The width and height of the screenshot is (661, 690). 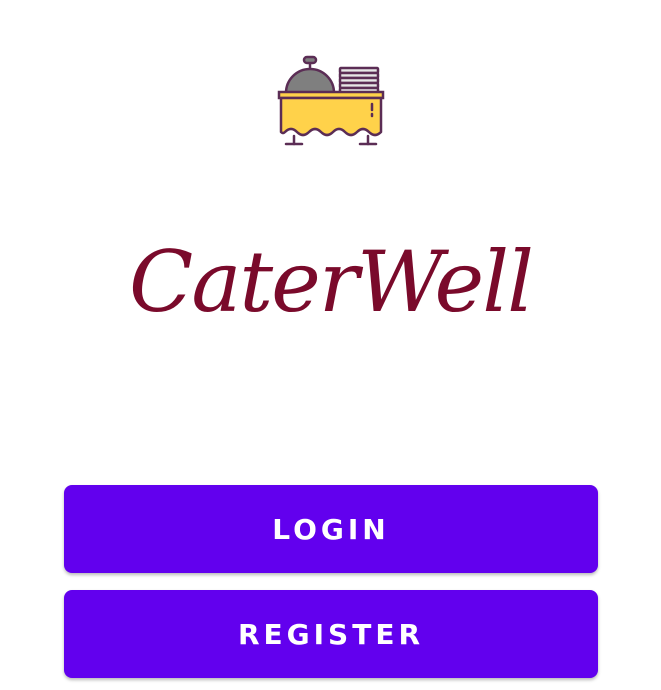 I want to click on catering-buffet-icon, so click(x=331, y=100).